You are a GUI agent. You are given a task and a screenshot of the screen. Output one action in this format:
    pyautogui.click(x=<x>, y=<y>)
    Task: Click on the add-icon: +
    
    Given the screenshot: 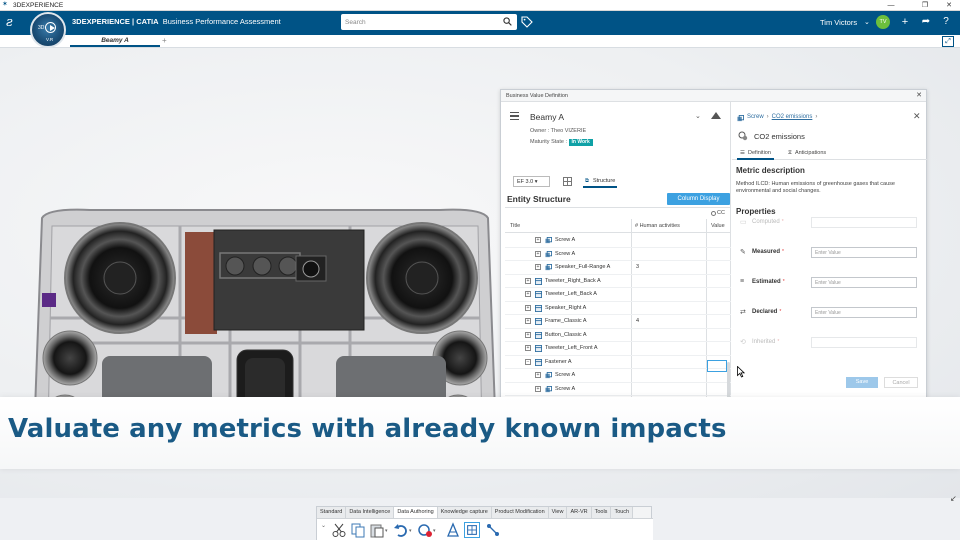 What is the action you would take?
    pyautogui.click(x=905, y=22)
    